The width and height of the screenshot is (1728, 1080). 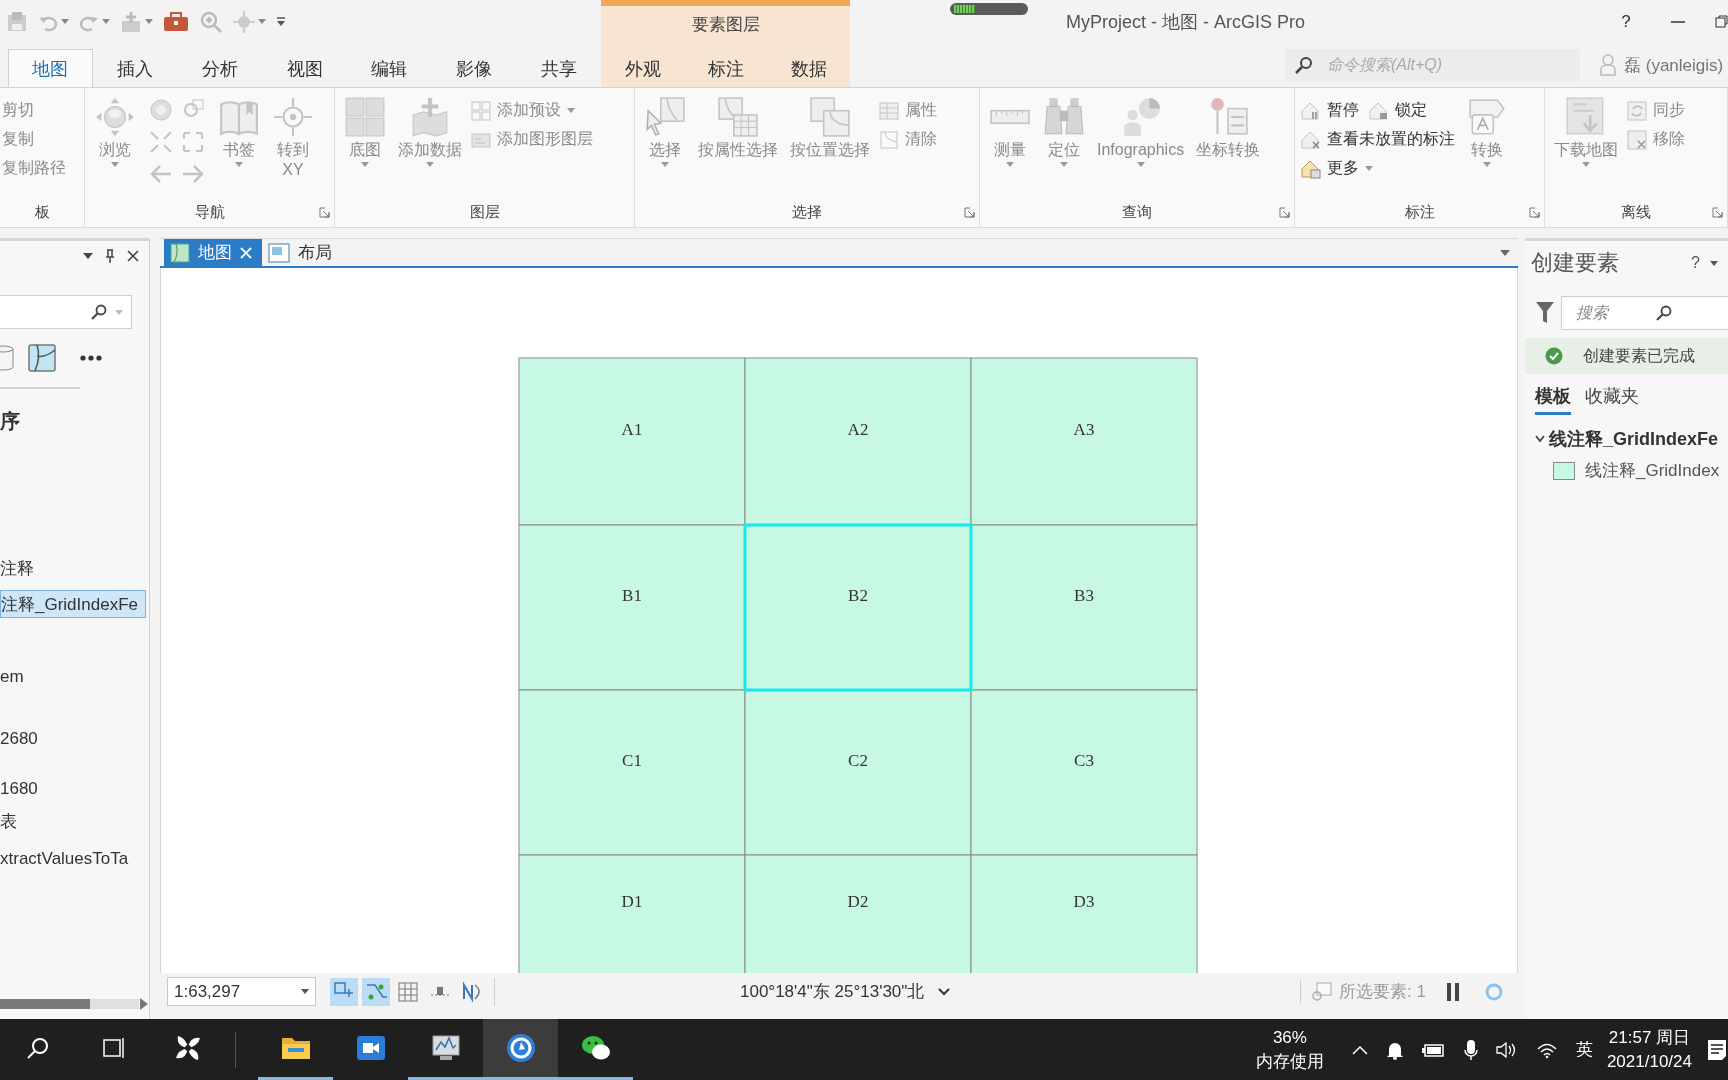 What do you see at coordinates (1626, 470) in the screenshot?
I see `template-item: 线注释_GridIndex` at bounding box center [1626, 470].